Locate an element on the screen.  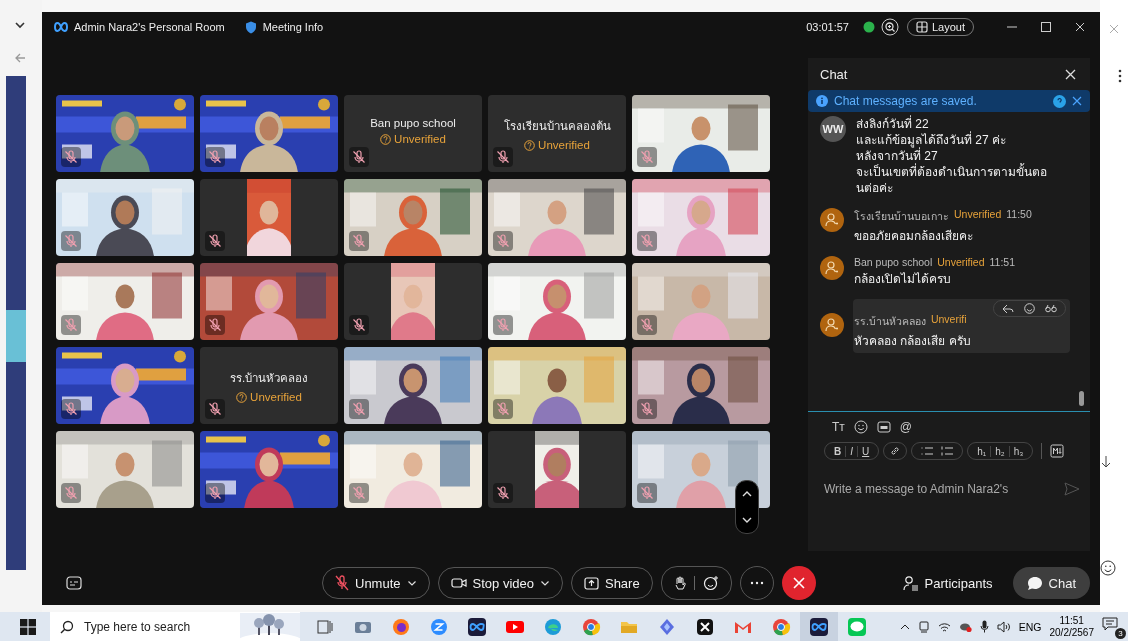
chat-title: Chat is located at coordinates (834, 74).